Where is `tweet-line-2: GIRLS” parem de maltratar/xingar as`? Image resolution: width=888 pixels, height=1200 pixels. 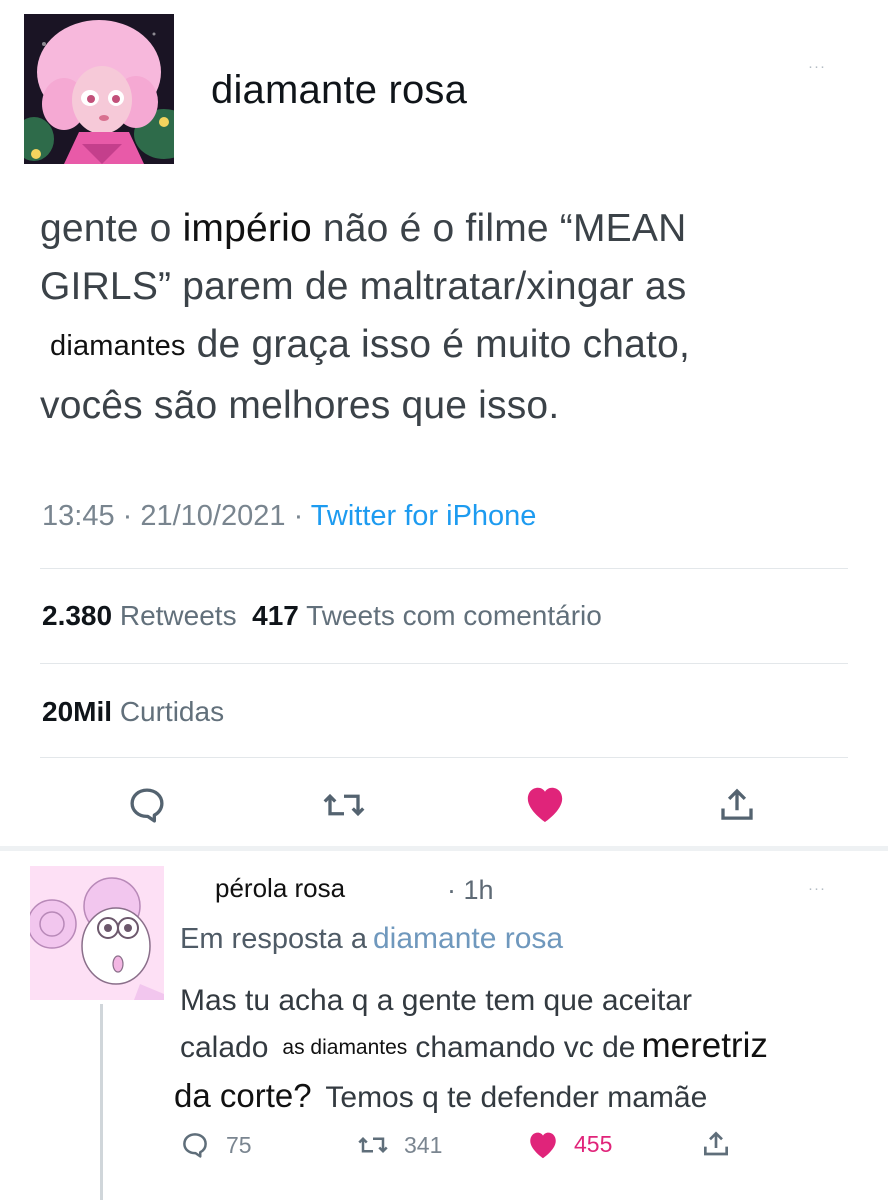 tweet-line-2: GIRLS” parem de maltratar/xingar as is located at coordinates (363, 286).